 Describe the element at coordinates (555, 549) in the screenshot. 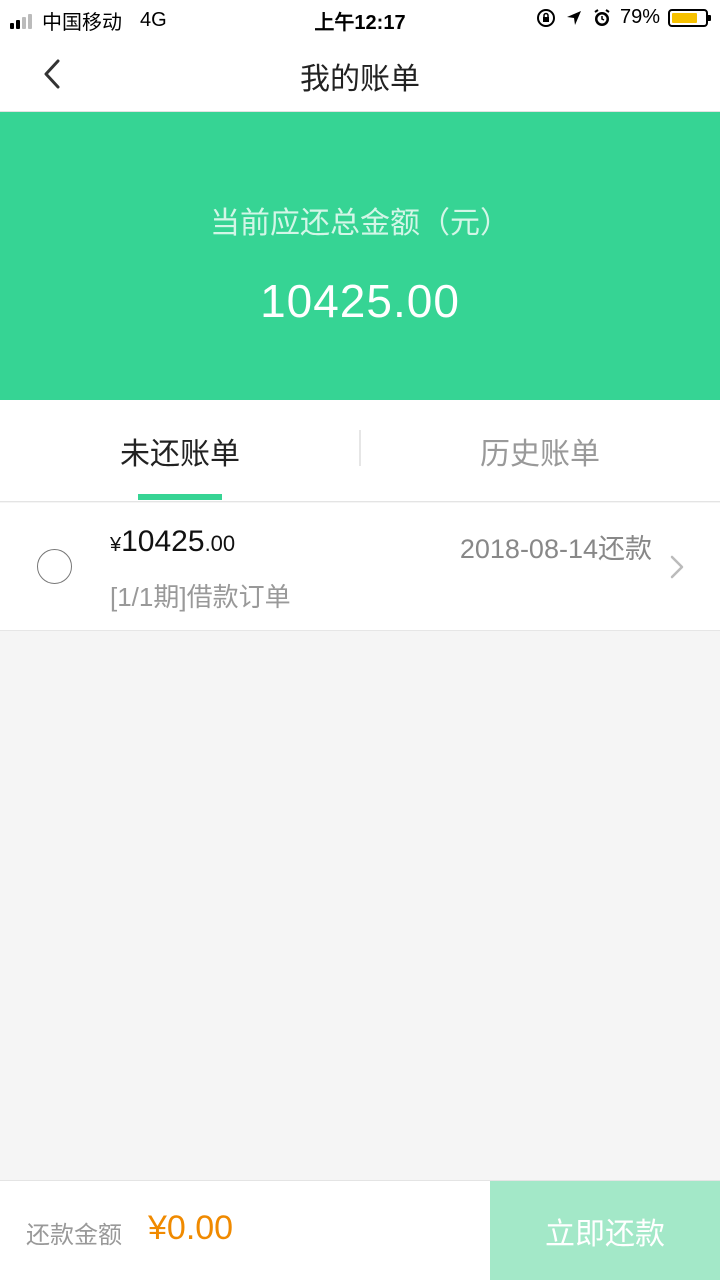

I see `bill-due-date: 2018-08-14还款` at that location.